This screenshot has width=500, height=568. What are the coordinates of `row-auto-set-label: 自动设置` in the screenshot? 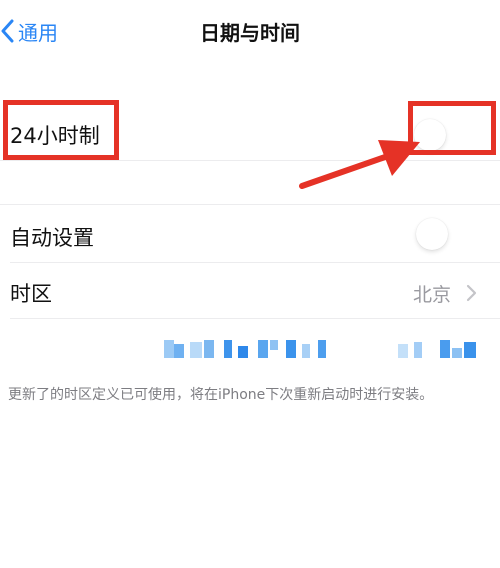 It's located at (52, 238).